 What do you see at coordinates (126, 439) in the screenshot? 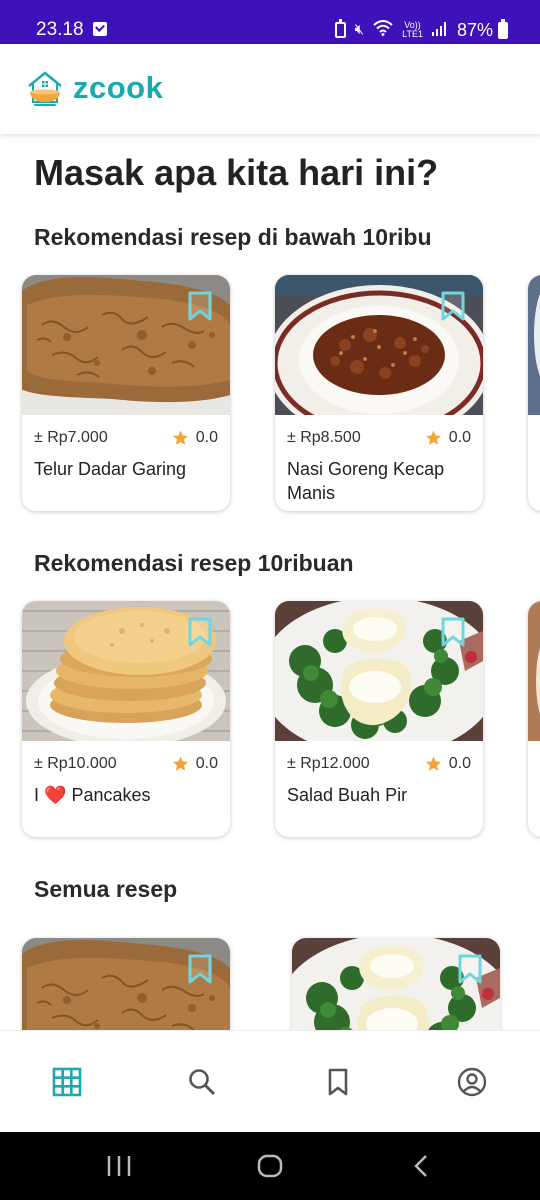
I see `recipe-meta: ± Rp7.000 0.0` at bounding box center [126, 439].